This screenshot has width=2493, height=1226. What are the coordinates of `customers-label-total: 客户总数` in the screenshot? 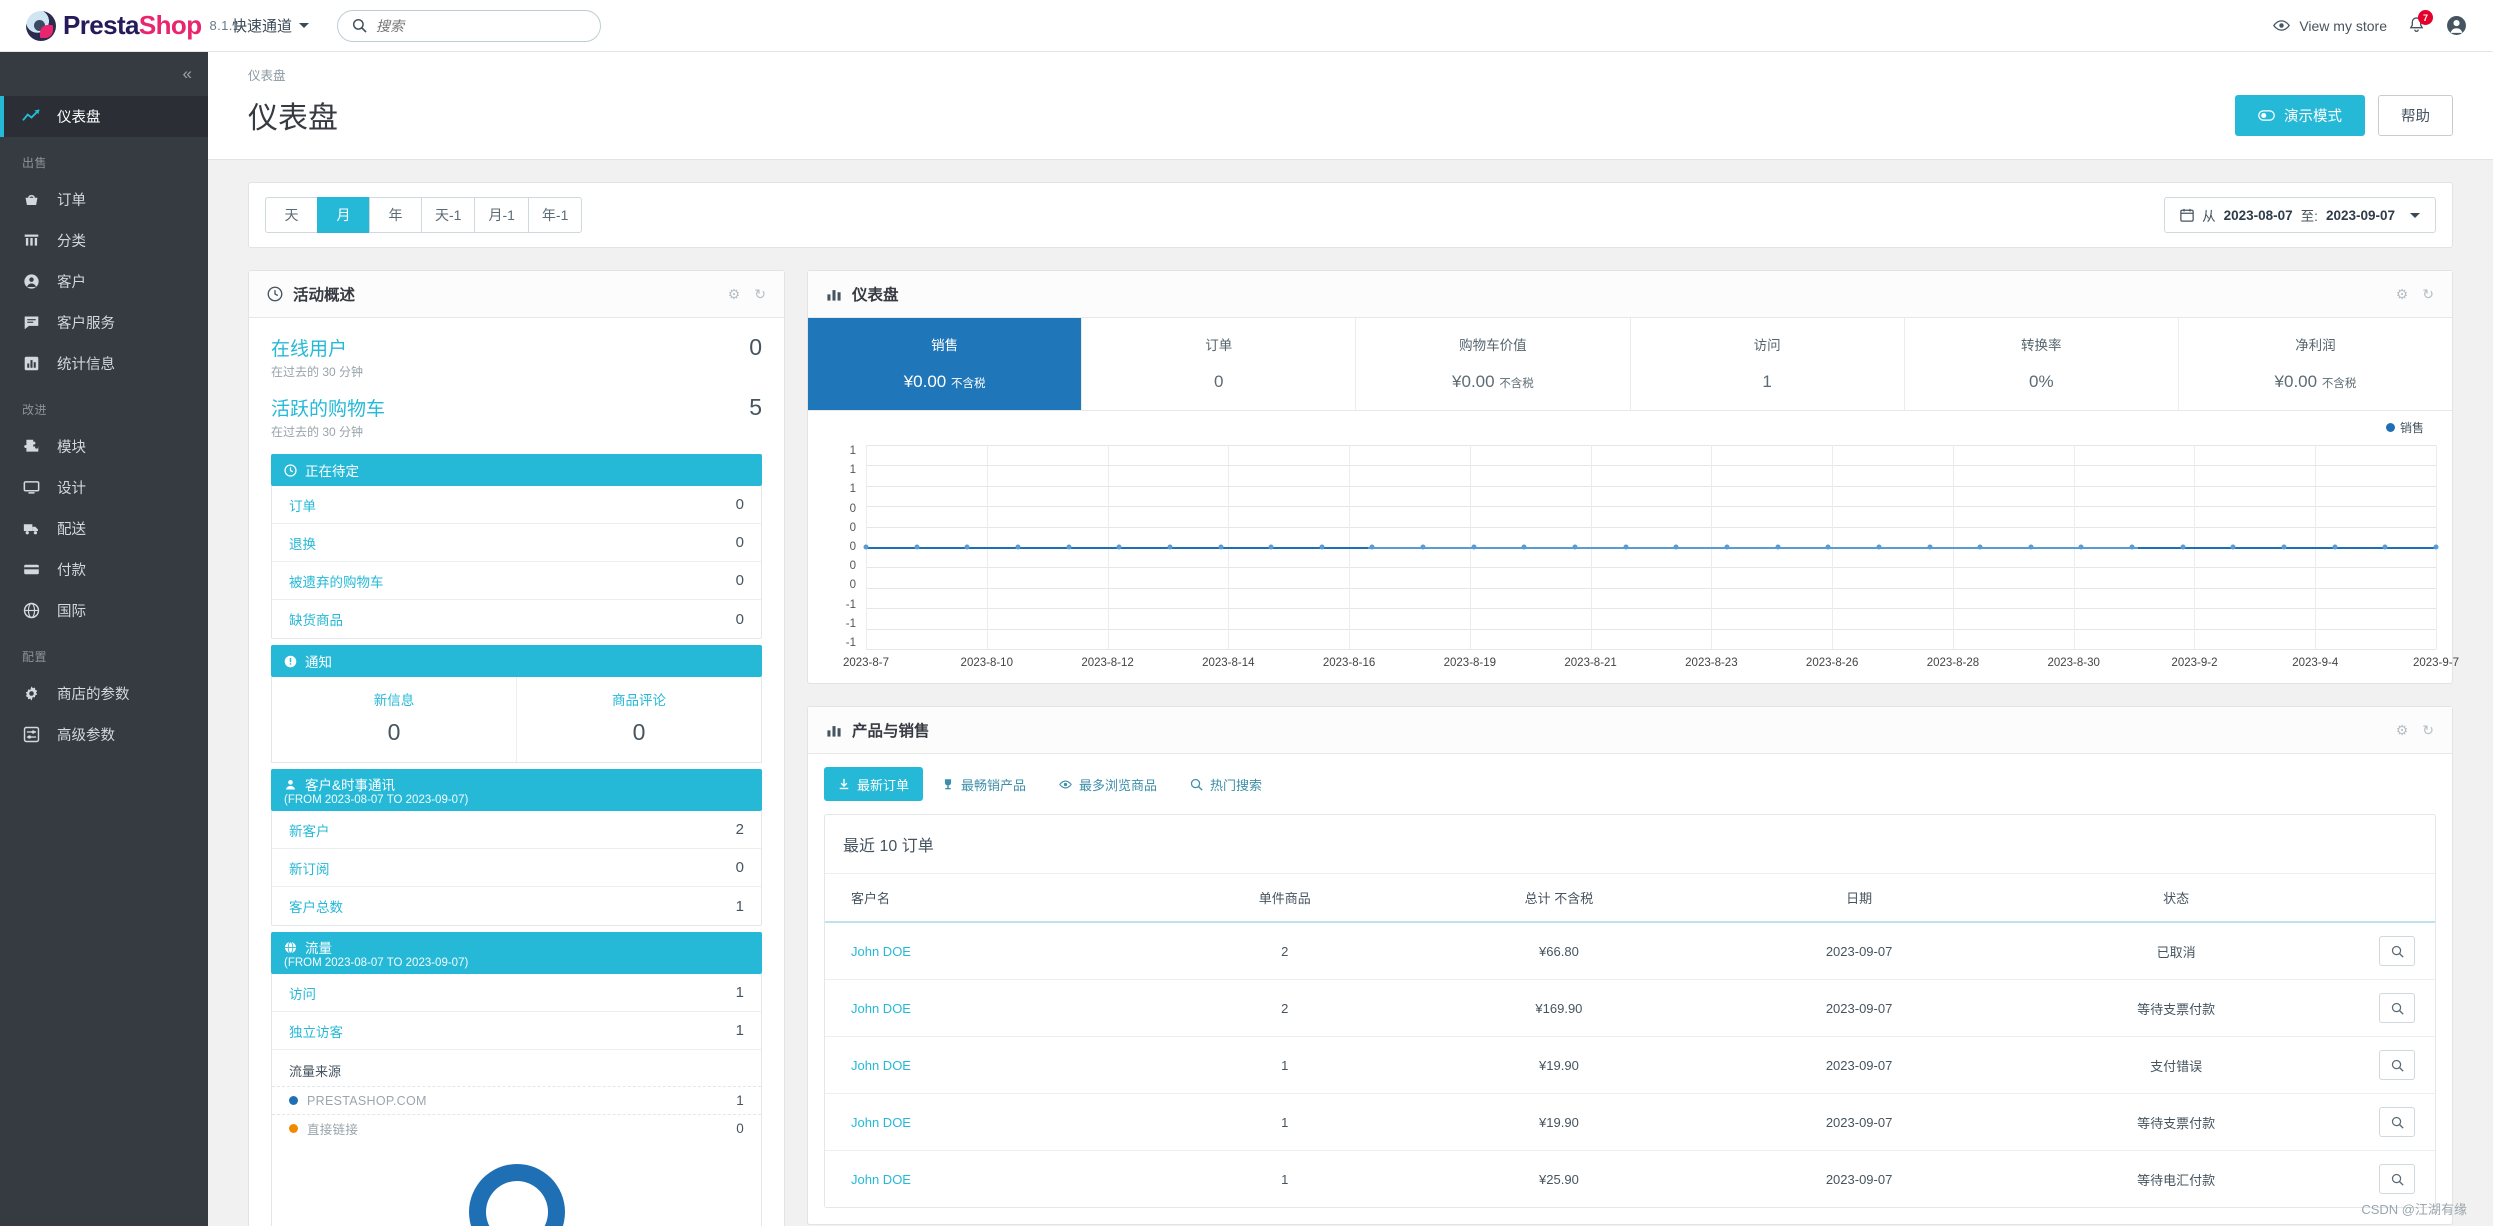 It's located at (316, 906).